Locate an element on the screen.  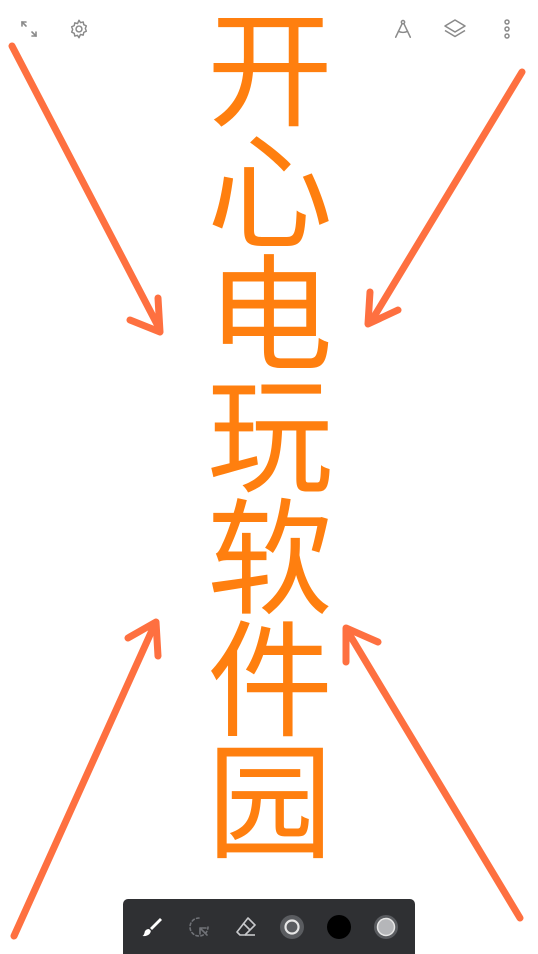
canvas-char: 心 is located at coordinates (270, 194).